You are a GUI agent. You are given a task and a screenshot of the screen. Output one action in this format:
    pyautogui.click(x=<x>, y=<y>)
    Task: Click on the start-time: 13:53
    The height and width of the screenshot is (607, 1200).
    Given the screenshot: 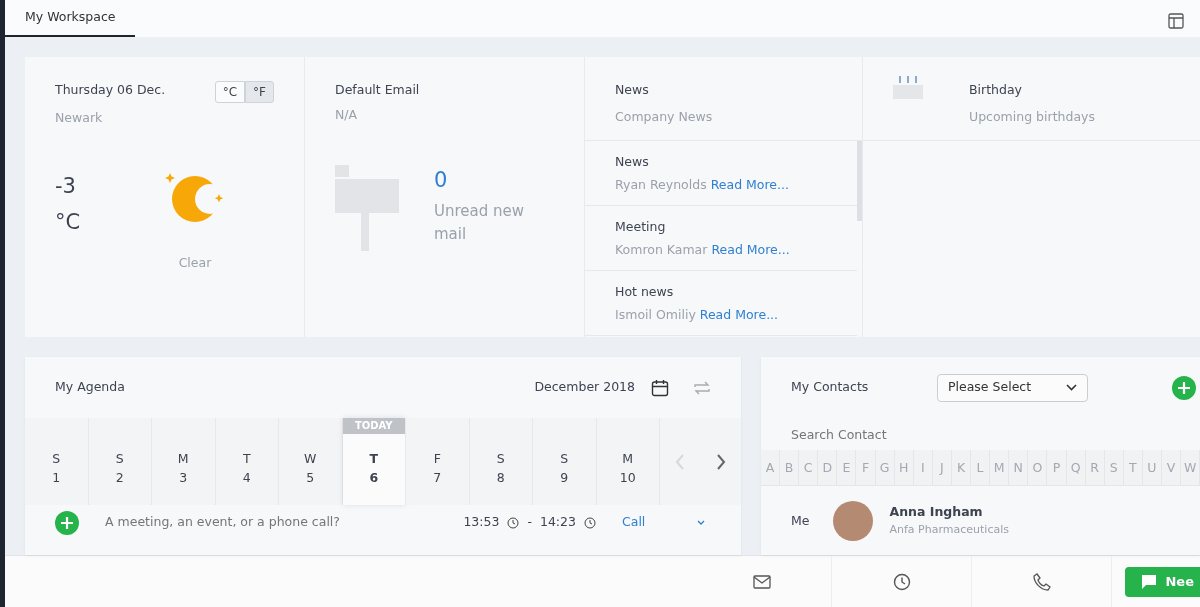 What is the action you would take?
    pyautogui.click(x=481, y=522)
    